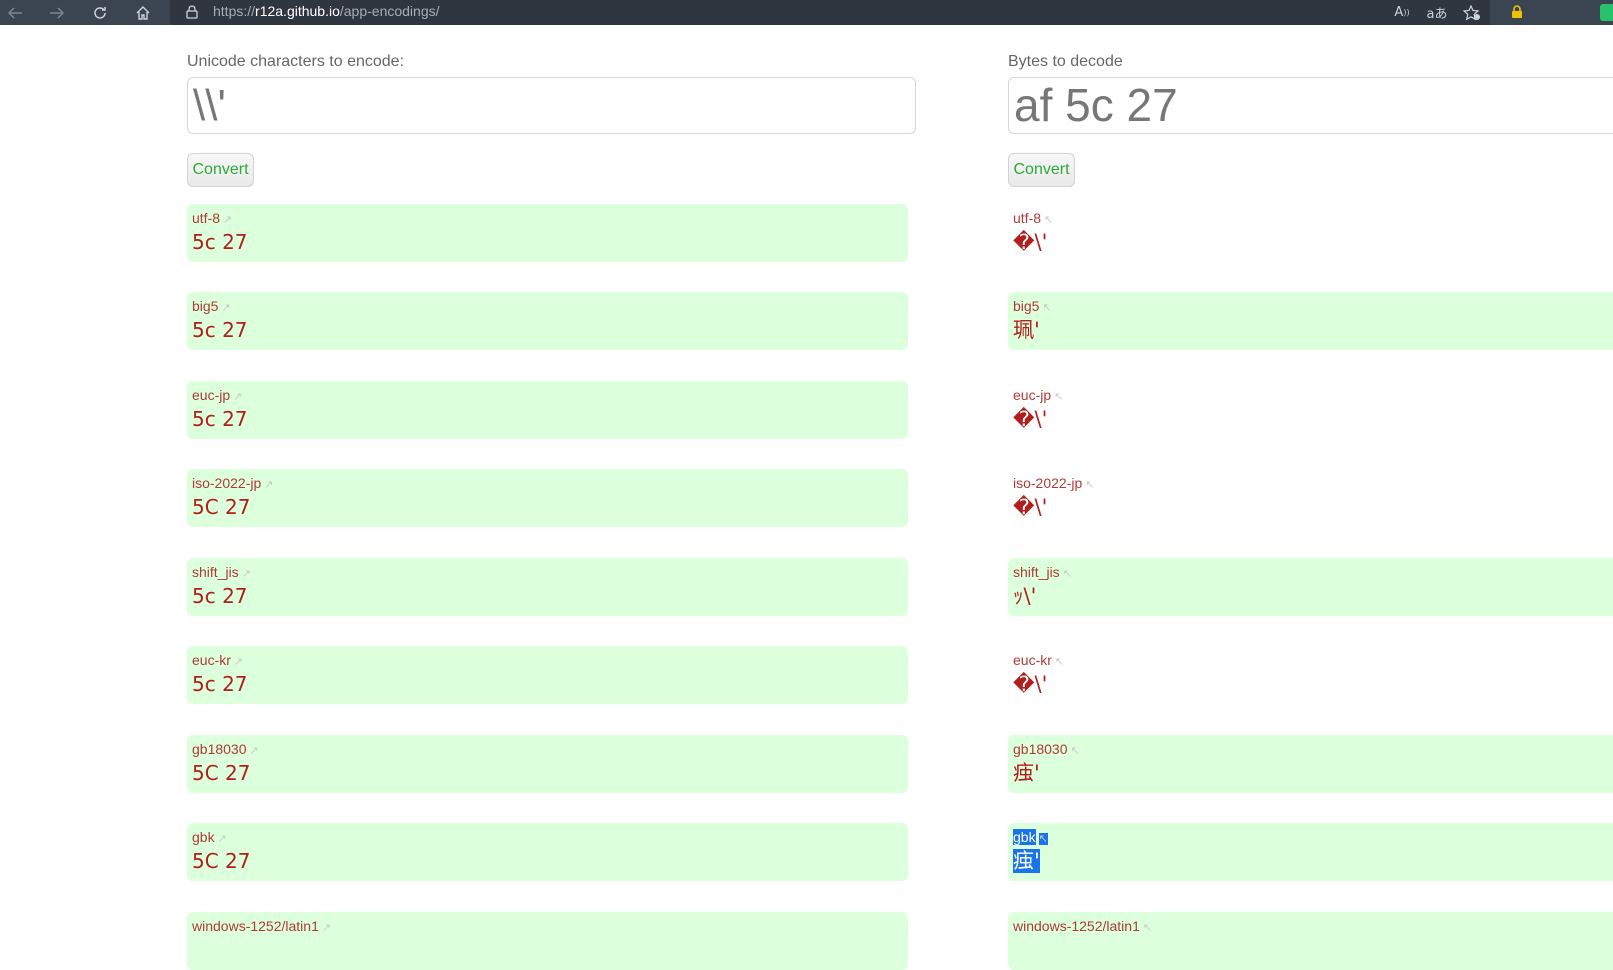 This screenshot has height=970, width=1613. Describe the element at coordinates (1041, 170) in the screenshot. I see `decode-convert-button: Convert` at that location.